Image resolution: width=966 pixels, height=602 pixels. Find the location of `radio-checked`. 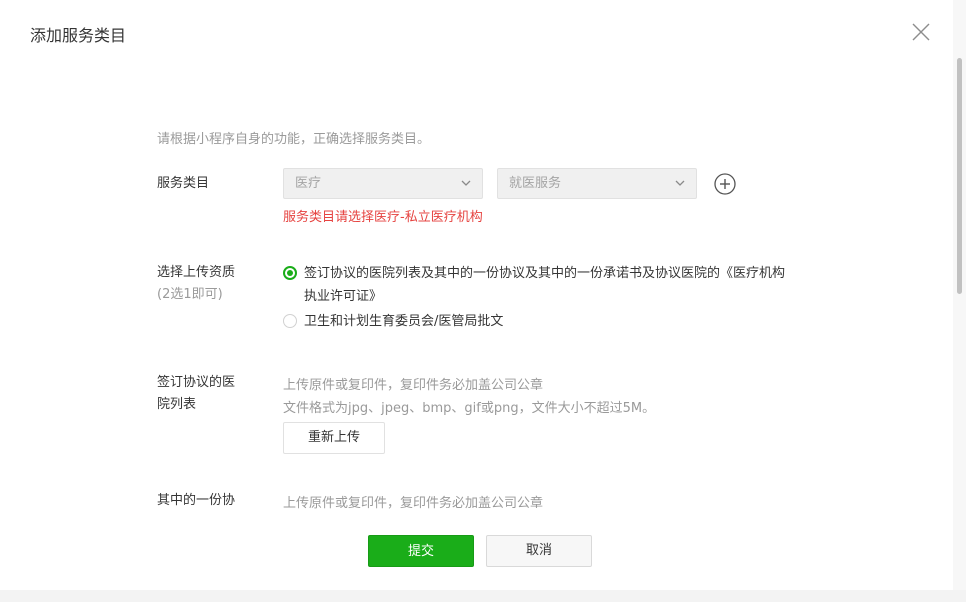

radio-checked is located at coordinates (290, 273).